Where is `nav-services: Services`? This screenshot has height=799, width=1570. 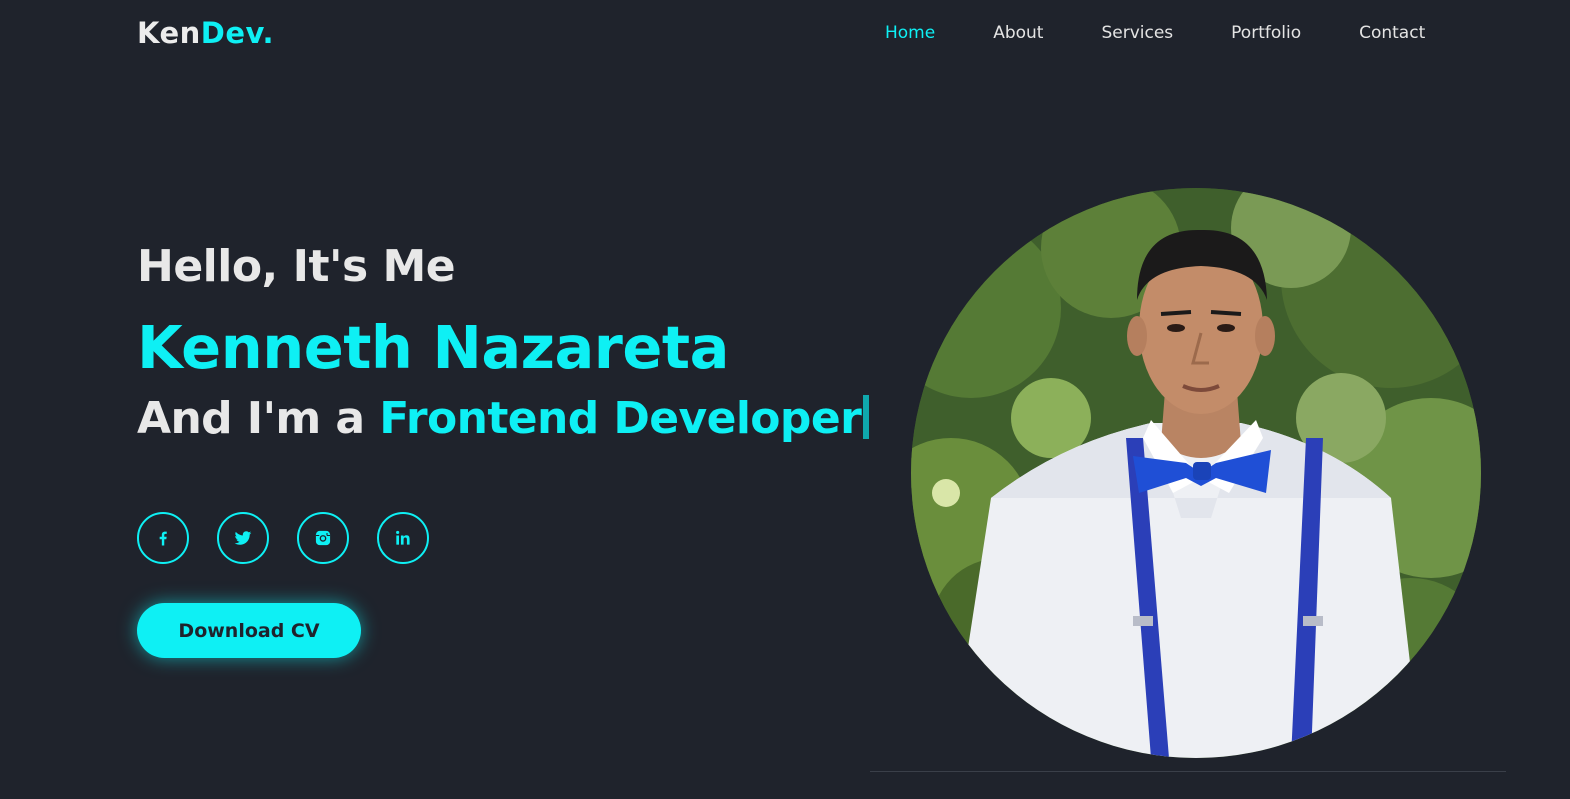
nav-services: Services is located at coordinates (1137, 33).